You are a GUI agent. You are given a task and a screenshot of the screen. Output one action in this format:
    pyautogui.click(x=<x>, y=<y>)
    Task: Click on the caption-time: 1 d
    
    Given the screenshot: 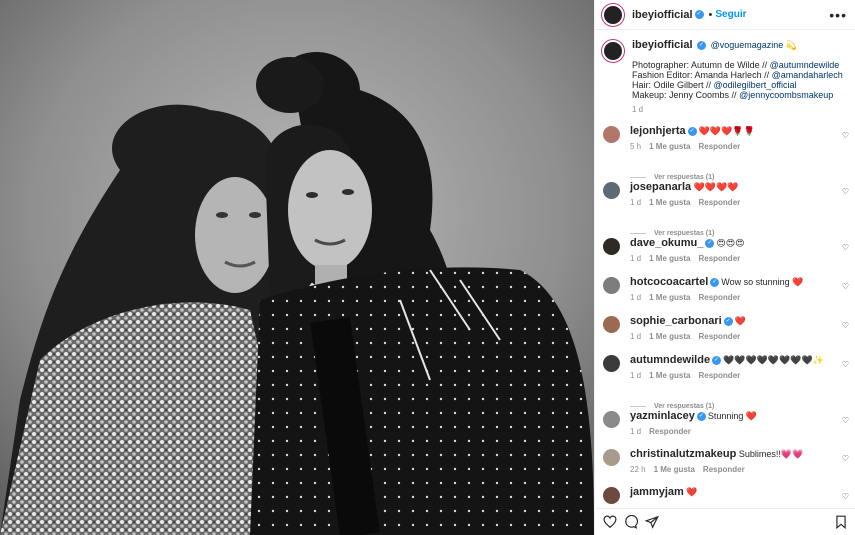 What is the action you would take?
    pyautogui.click(x=638, y=110)
    